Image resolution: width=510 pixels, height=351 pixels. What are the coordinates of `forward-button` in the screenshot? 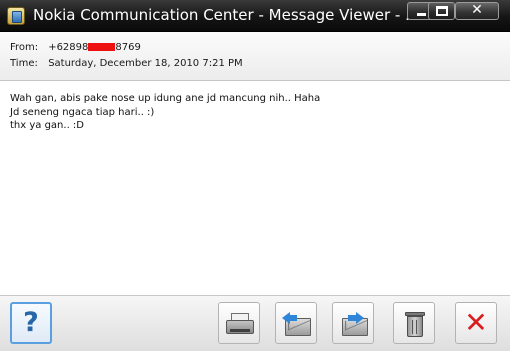 It's located at (353, 323).